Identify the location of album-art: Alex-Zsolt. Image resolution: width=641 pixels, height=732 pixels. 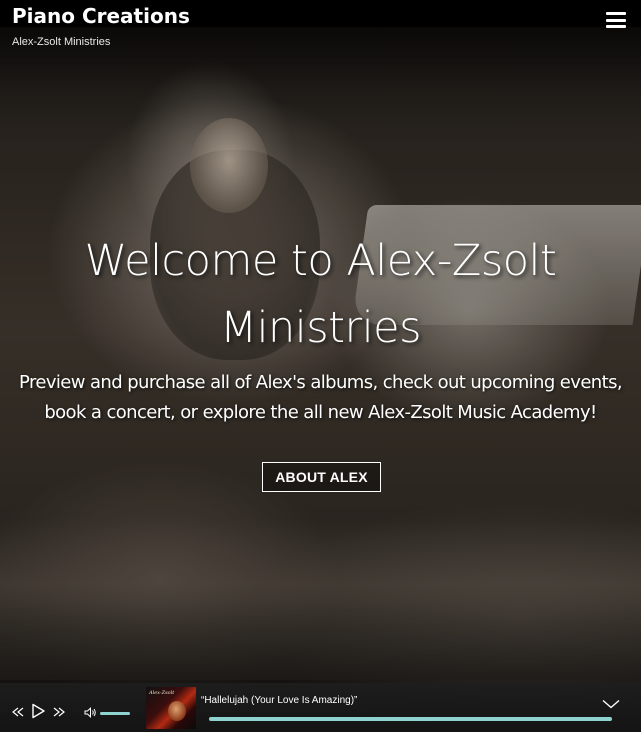
(171, 708).